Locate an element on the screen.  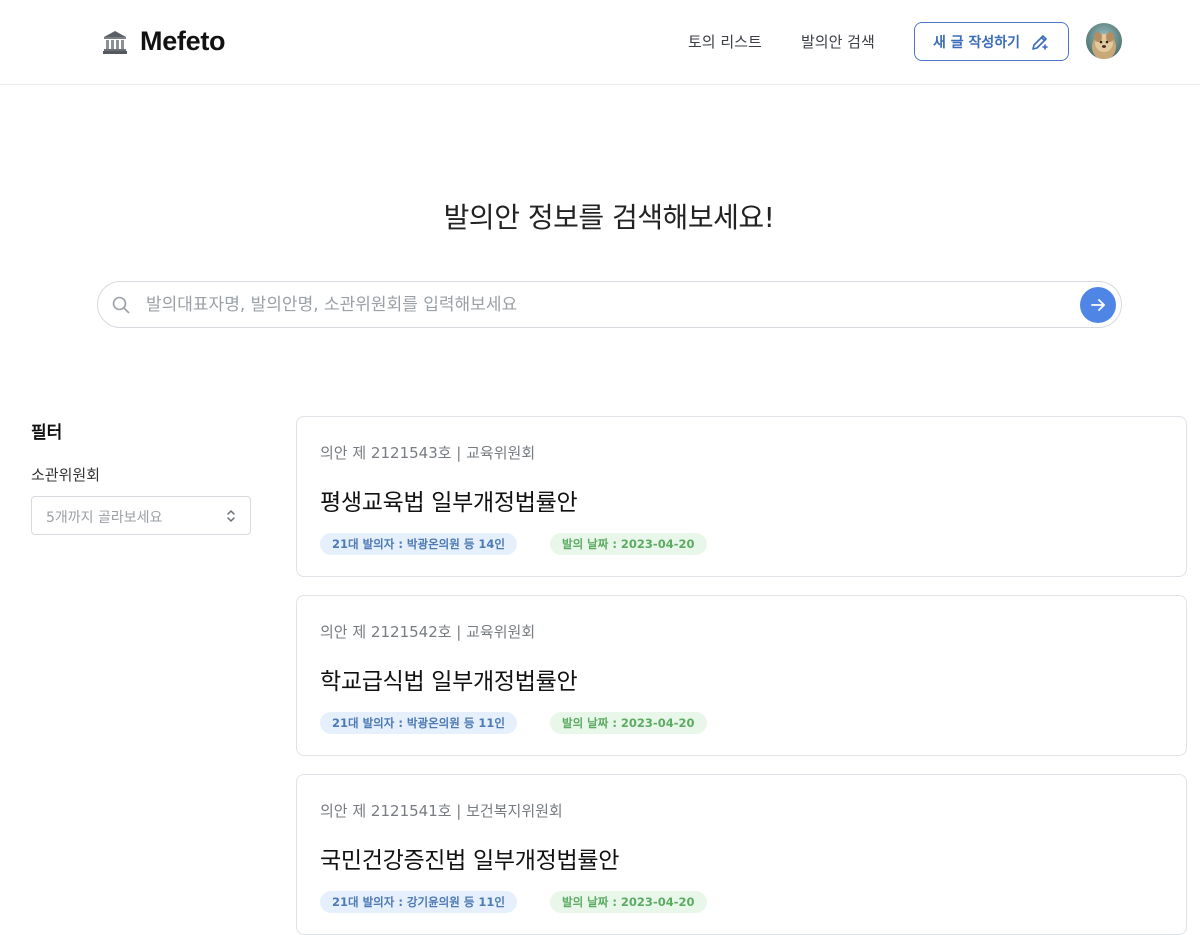
nav-bill-search: 발의안 검색 is located at coordinates (838, 41).